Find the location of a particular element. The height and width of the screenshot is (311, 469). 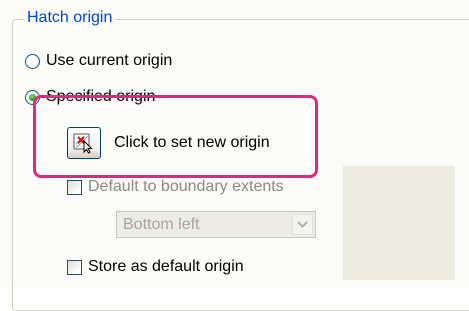

default-boundary-extents-option: Default to boundary extents is located at coordinates (175, 187).